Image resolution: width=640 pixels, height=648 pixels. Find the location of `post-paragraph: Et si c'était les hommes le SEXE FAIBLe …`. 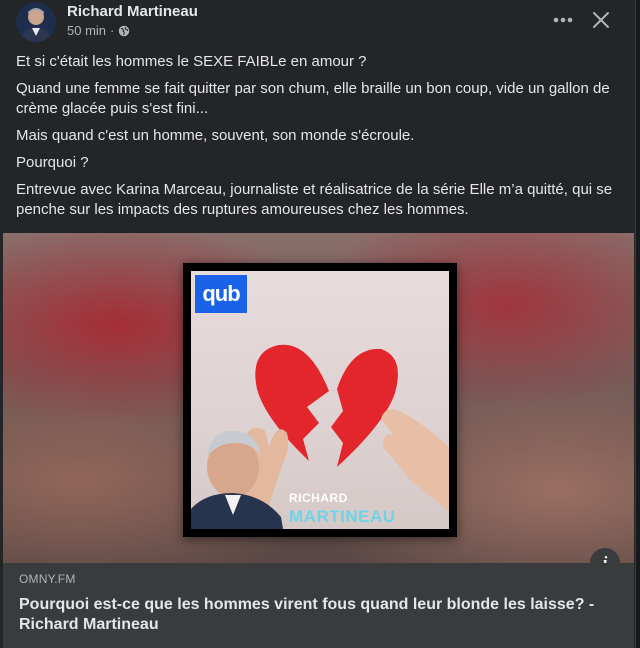

post-paragraph: Et si c'était les hommes le SEXE FAIBLe … is located at coordinates (191, 61).